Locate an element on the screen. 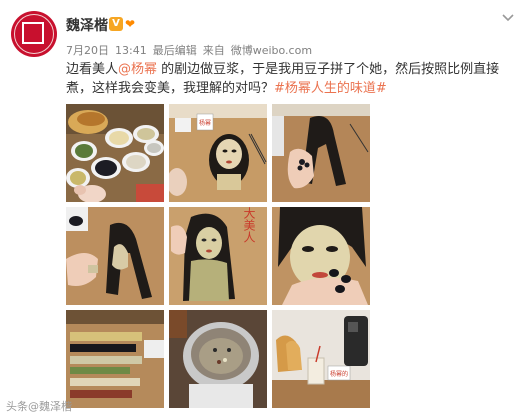 The image size is (529, 418). post-time: 13:41 is located at coordinates (131, 50).